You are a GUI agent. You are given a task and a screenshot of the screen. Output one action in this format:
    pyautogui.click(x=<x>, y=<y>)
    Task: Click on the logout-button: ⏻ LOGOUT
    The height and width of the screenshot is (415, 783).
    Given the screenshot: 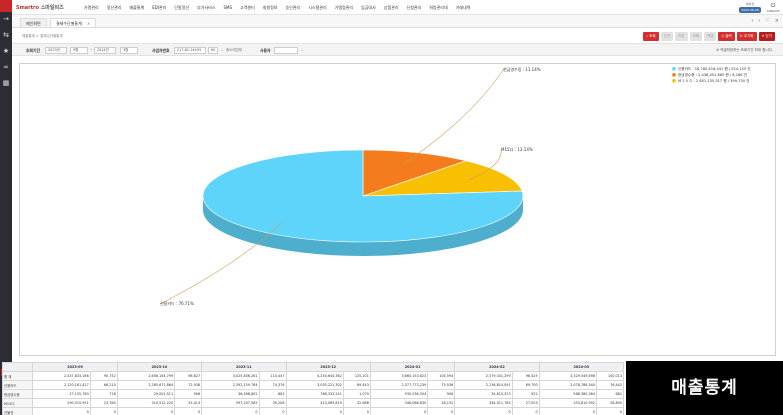 What is the action you would take?
    pyautogui.click(x=773, y=7)
    